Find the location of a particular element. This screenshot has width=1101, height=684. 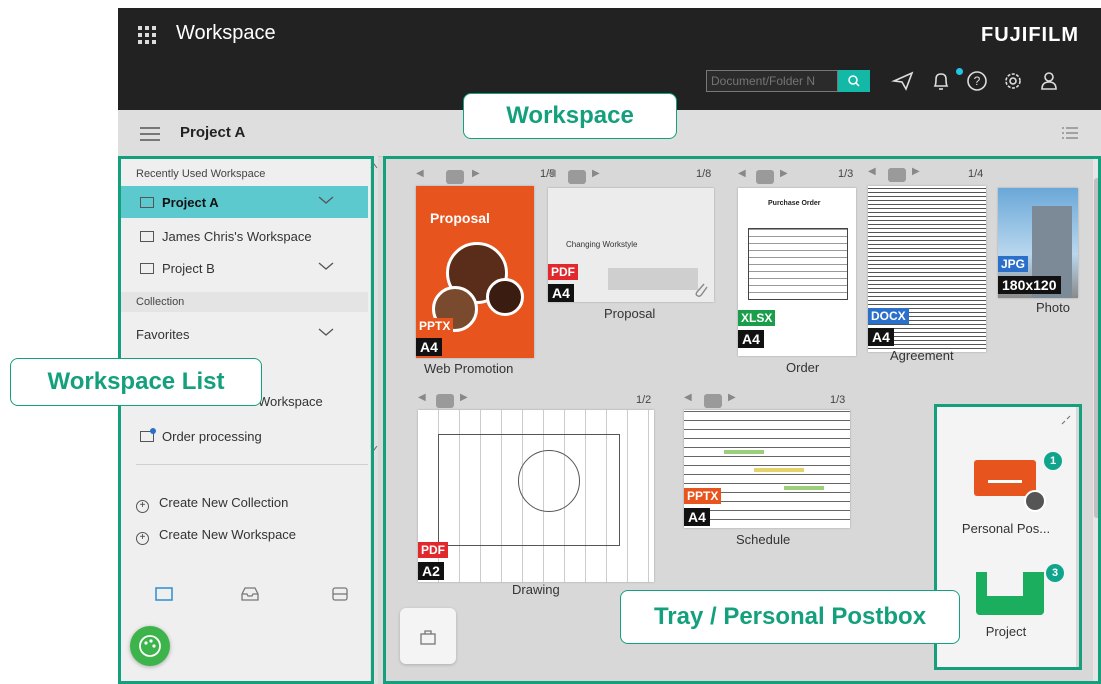

notification-dot is located at coordinates (959, 71).